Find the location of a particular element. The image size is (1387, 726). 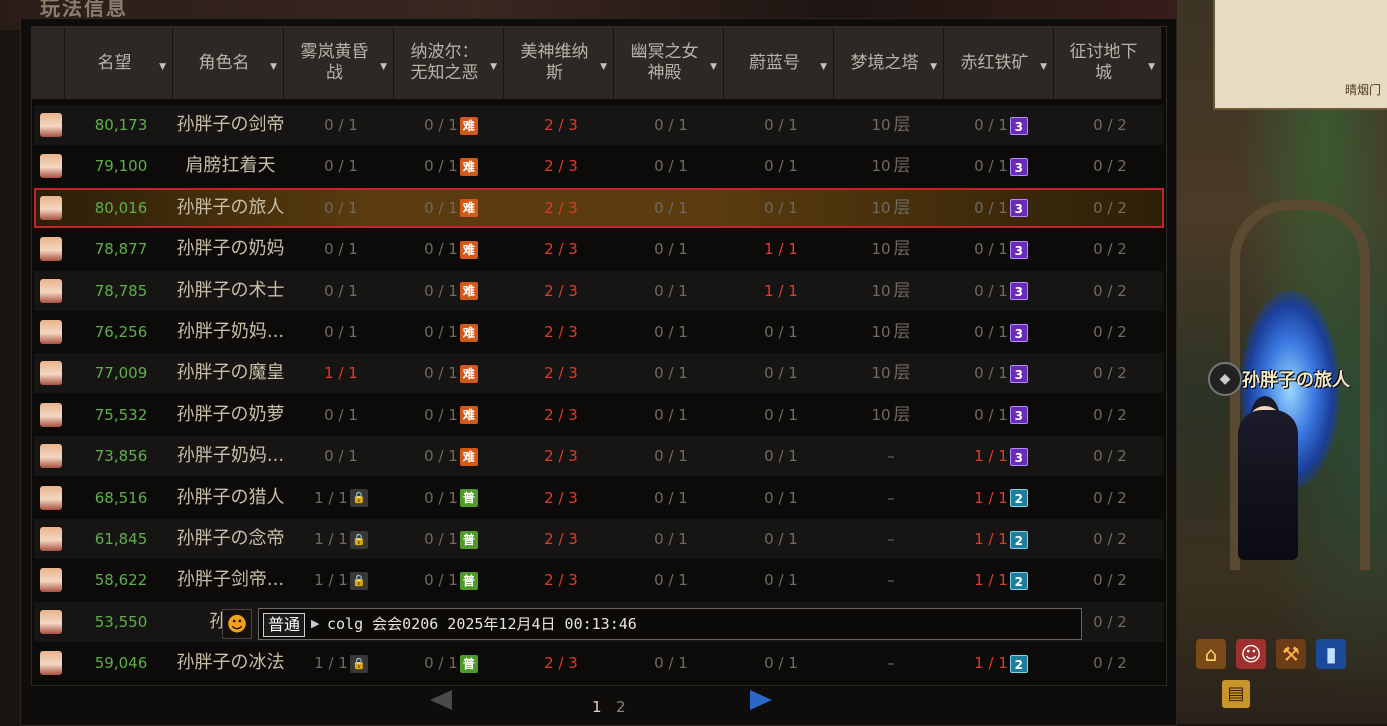

anvil-icon: ⚒ is located at coordinates (1291, 654).